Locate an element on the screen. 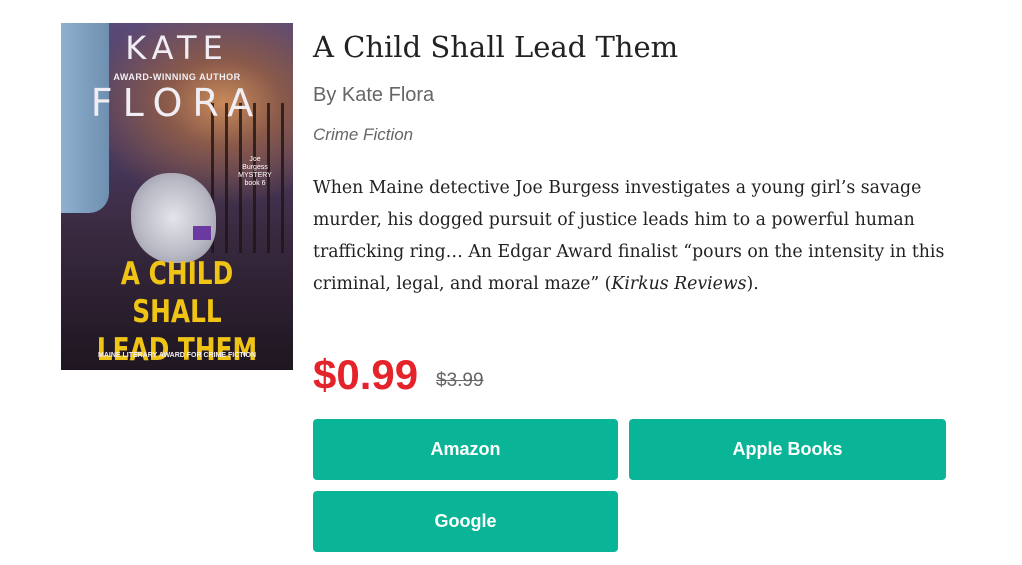  cover-teddy-bear is located at coordinates (173, 218).